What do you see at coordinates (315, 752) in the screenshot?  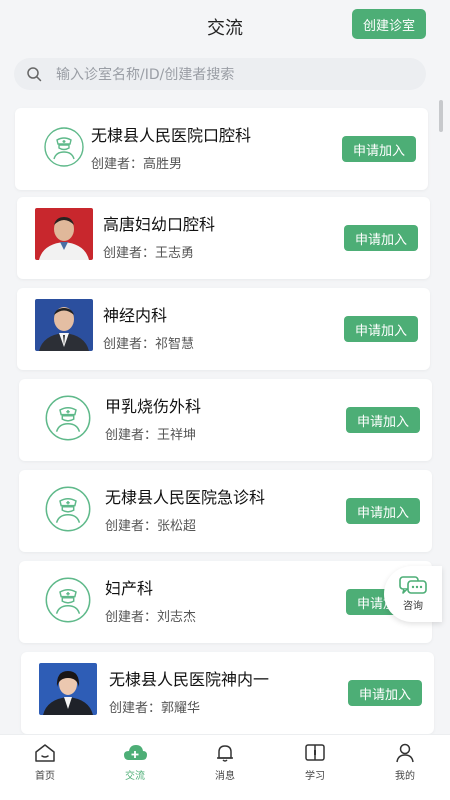 I see `book-icon` at bounding box center [315, 752].